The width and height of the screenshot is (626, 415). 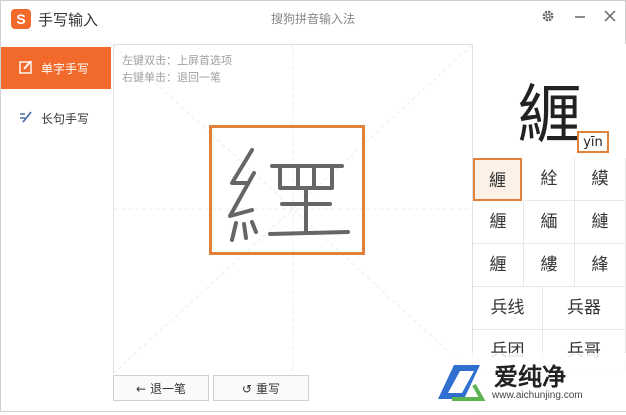 I want to click on candidate-cell: 縷, so click(x=549, y=265).